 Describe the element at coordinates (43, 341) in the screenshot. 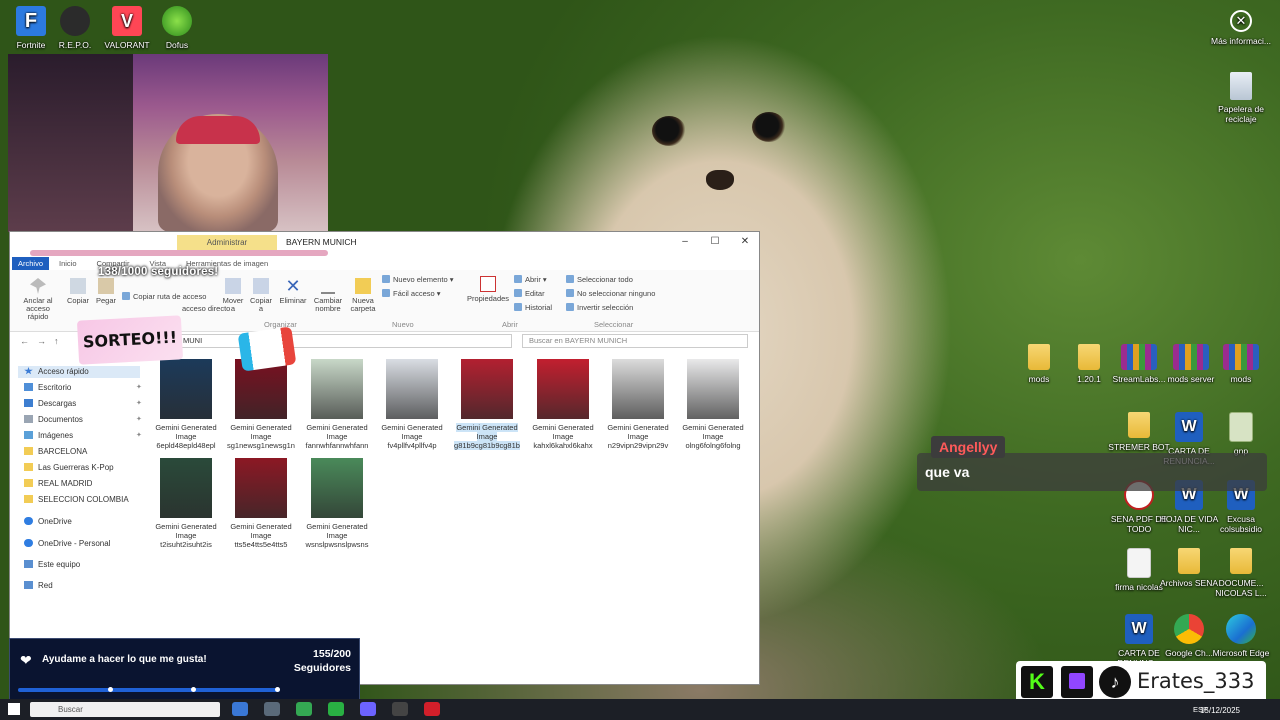

I see `nav-arrows: ←→↑` at that location.